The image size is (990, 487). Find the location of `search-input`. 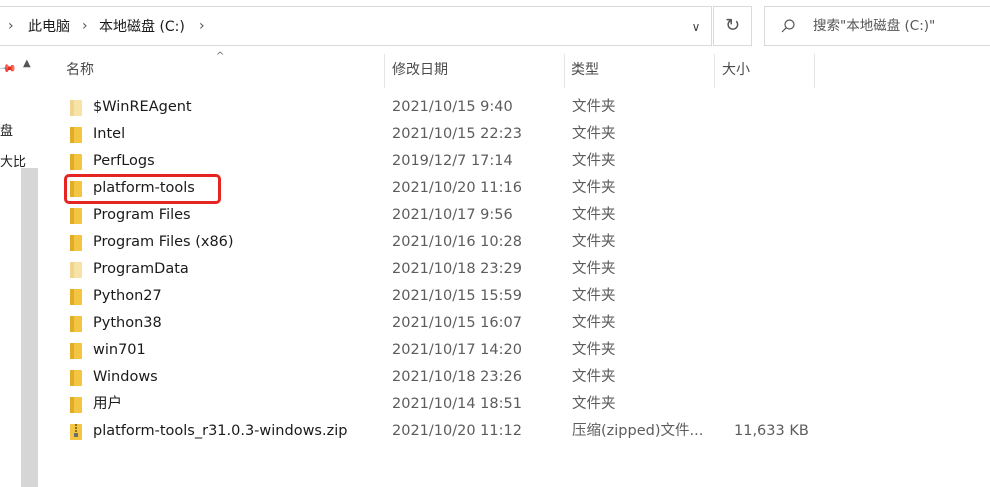

search-input is located at coordinates (901, 26).